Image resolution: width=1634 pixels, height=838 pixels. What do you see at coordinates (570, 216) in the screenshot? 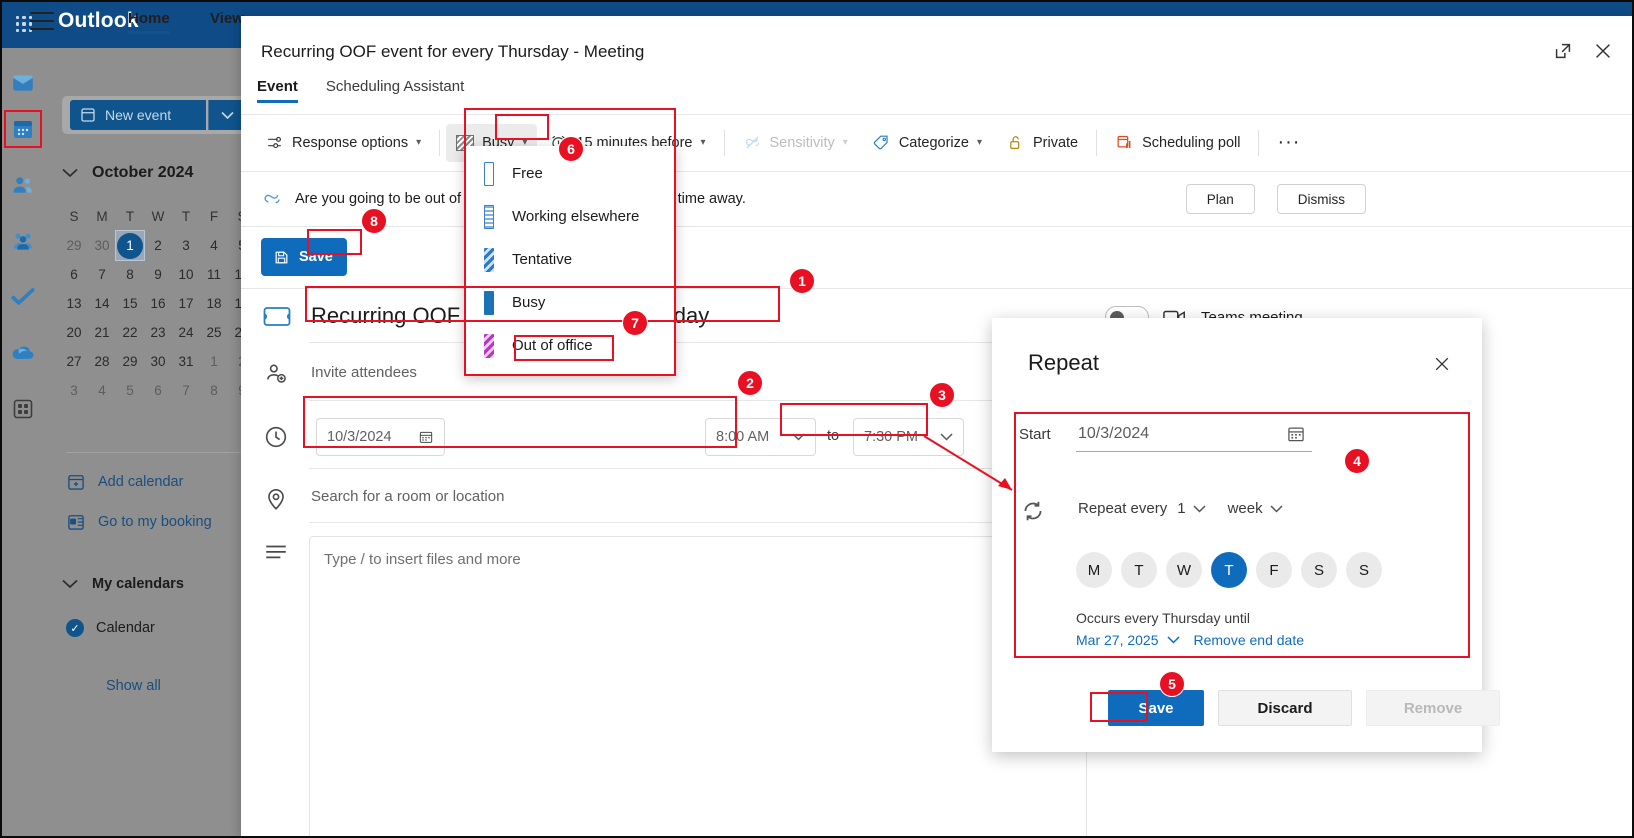
I see `busy-menu-item-working-elsewhere: Working elsewhere` at bounding box center [570, 216].